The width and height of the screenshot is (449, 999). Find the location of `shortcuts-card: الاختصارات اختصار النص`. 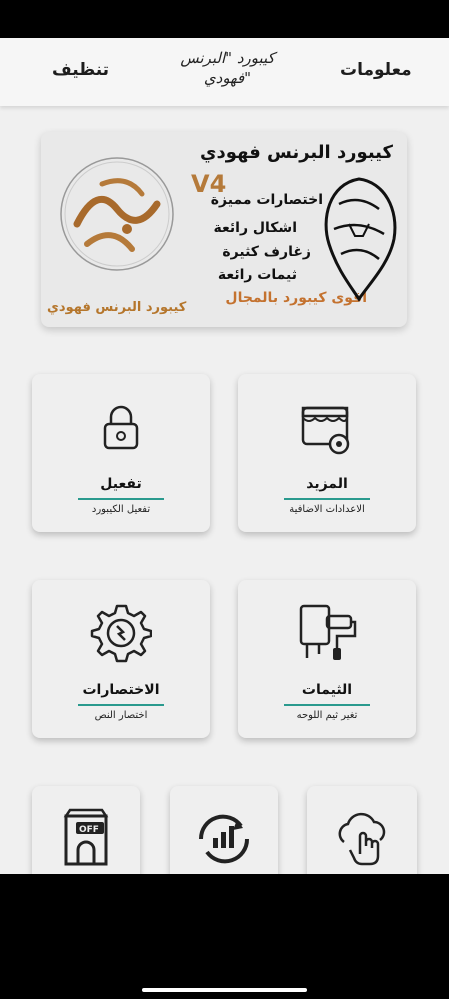

shortcuts-card: الاختصارات اختصار النص is located at coordinates (121, 659).